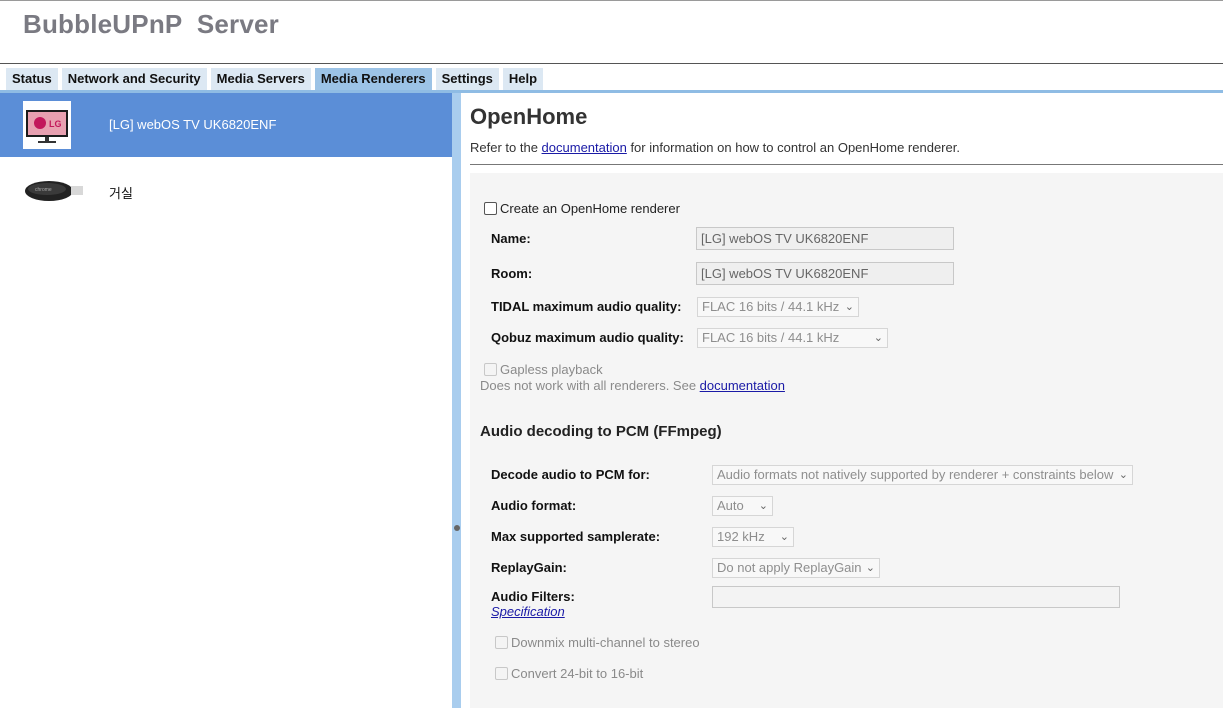 The width and height of the screenshot is (1223, 708). I want to click on lg-tv-icon: LG, so click(47, 125).